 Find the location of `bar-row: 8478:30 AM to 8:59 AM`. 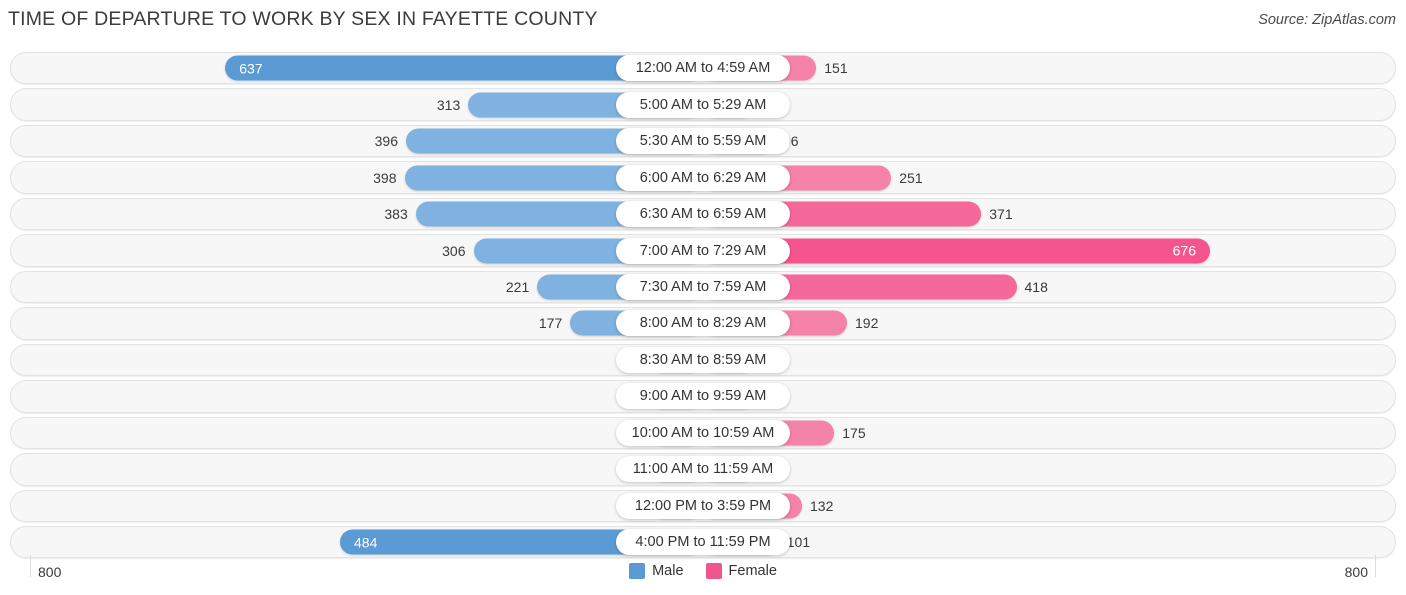

bar-row: 8478:30 AM to 8:59 AM is located at coordinates (703, 360).